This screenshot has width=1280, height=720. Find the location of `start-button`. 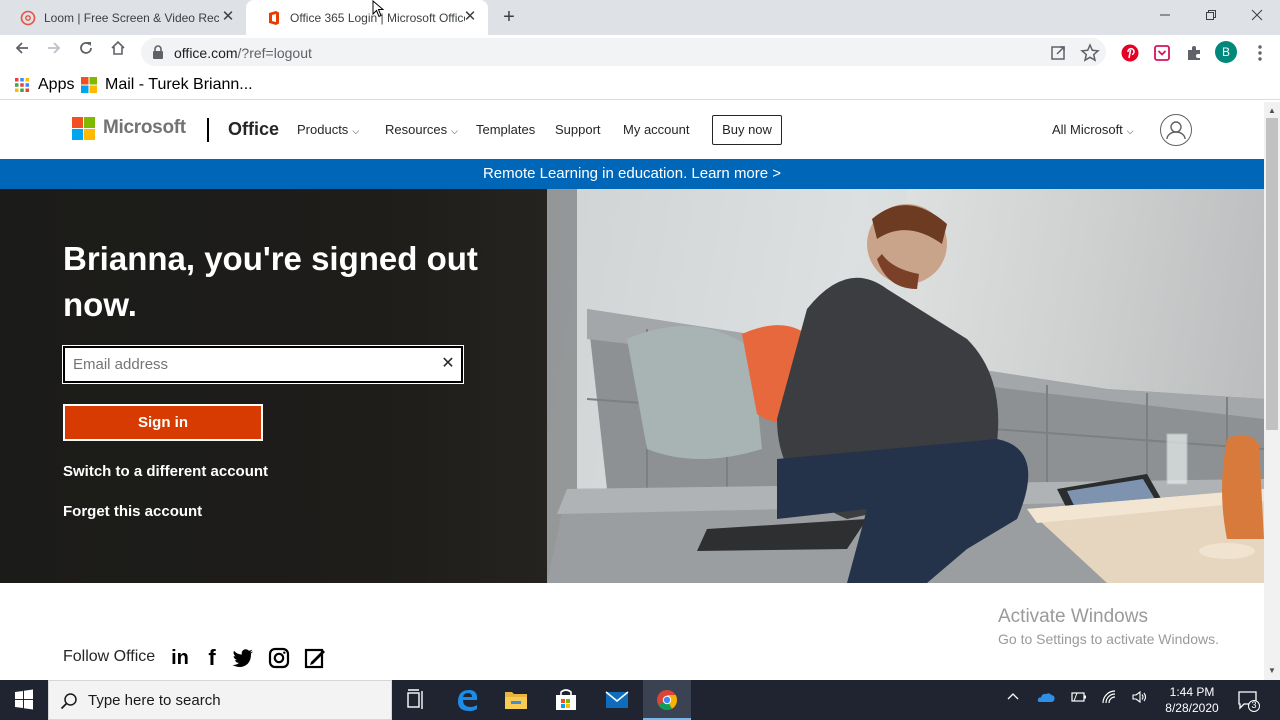

start-button is located at coordinates (24, 700).